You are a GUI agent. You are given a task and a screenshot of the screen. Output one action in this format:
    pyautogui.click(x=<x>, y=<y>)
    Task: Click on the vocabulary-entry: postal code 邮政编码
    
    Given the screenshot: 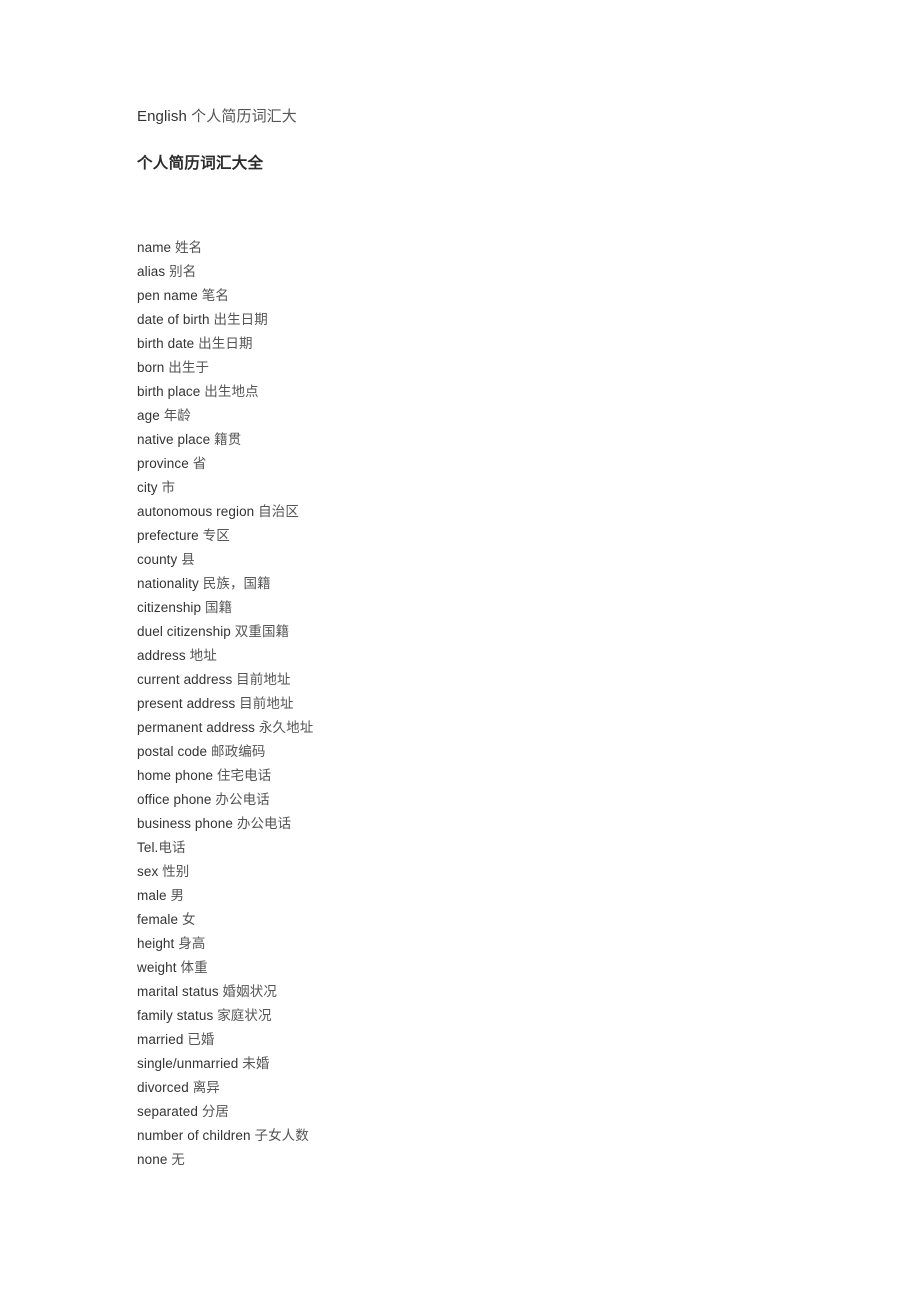 What is the action you would take?
    pyautogui.click(x=487, y=752)
    